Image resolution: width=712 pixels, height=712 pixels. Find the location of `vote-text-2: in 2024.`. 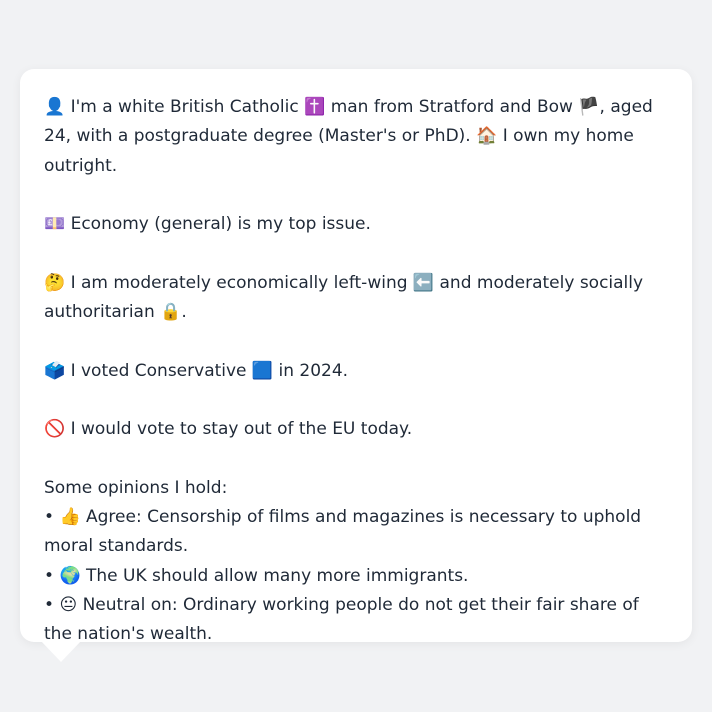

vote-text-2: in 2024. is located at coordinates (313, 370).